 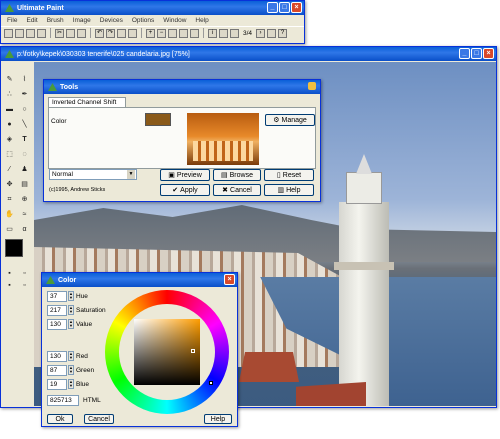 I want to click on minimize-button: _, so click(x=272, y=7).